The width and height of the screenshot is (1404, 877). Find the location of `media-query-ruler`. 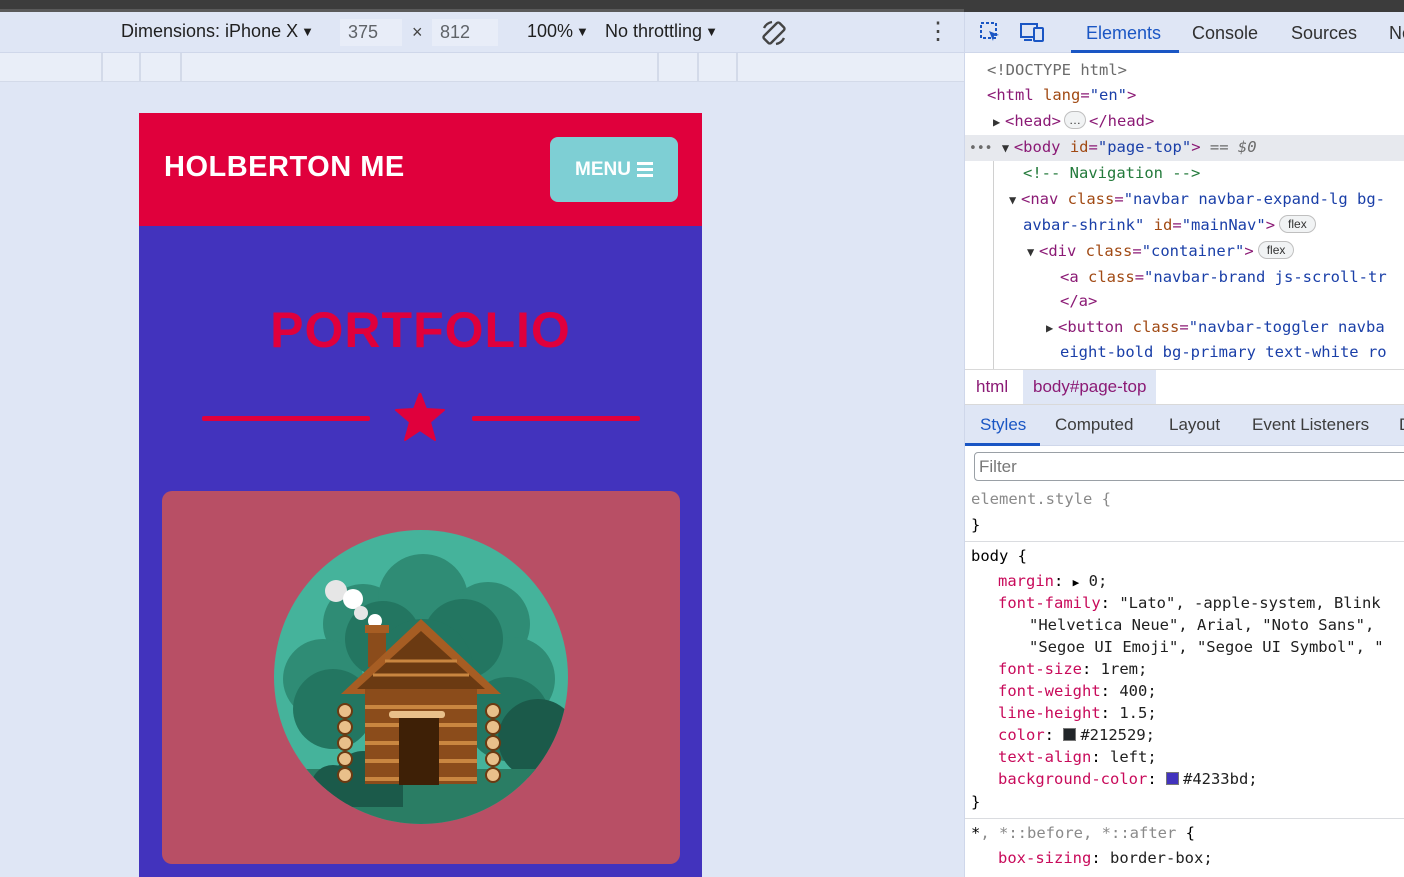

media-query-ruler is located at coordinates (482, 67).